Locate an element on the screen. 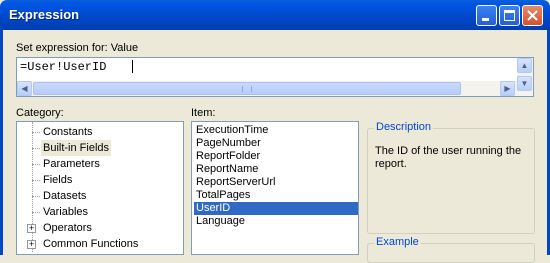 The image size is (550, 263). example-title: Example is located at coordinates (397, 242).